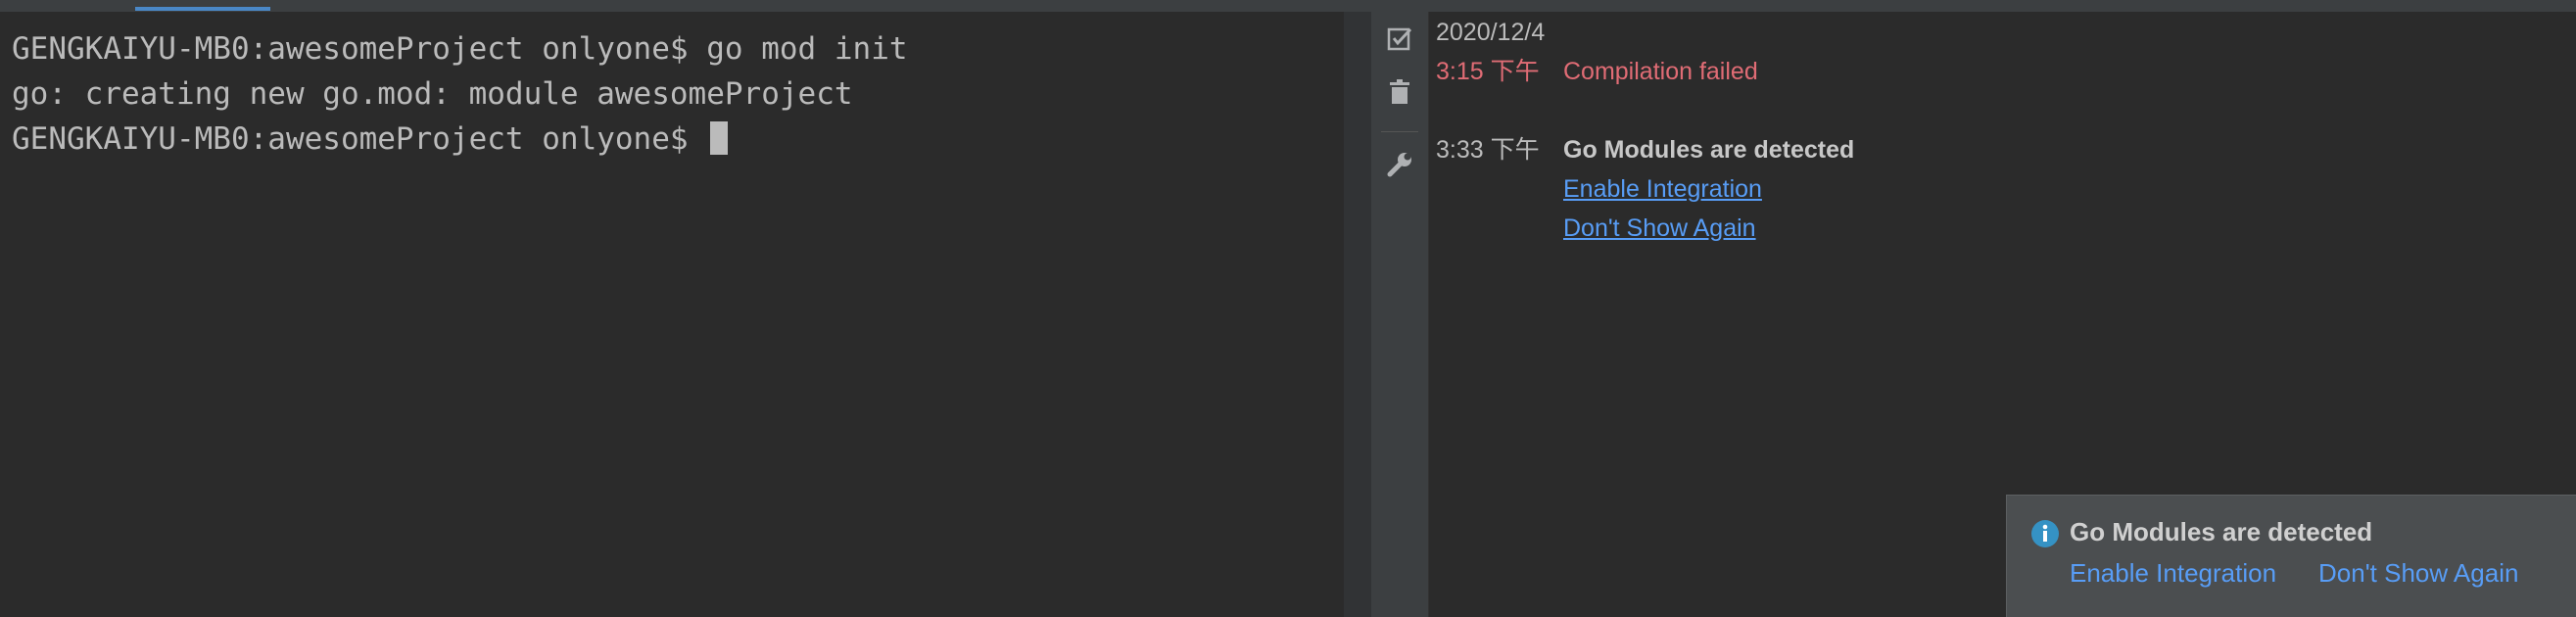  What do you see at coordinates (2418, 573) in the screenshot?
I see `notification-dont-show-again-link: Don't Show Again` at bounding box center [2418, 573].